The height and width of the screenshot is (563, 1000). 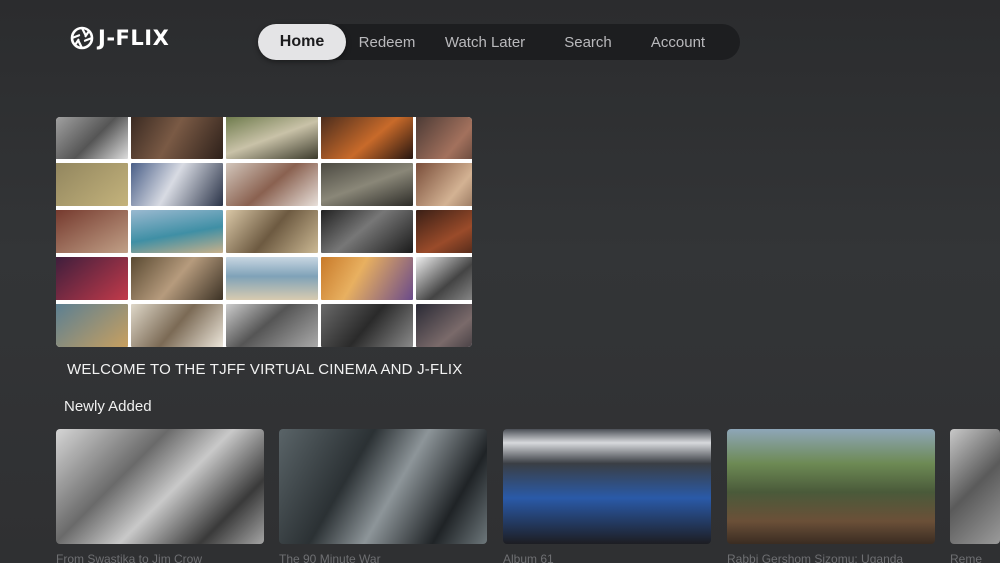 I want to click on nav-item-account: Account, so click(x=678, y=42).